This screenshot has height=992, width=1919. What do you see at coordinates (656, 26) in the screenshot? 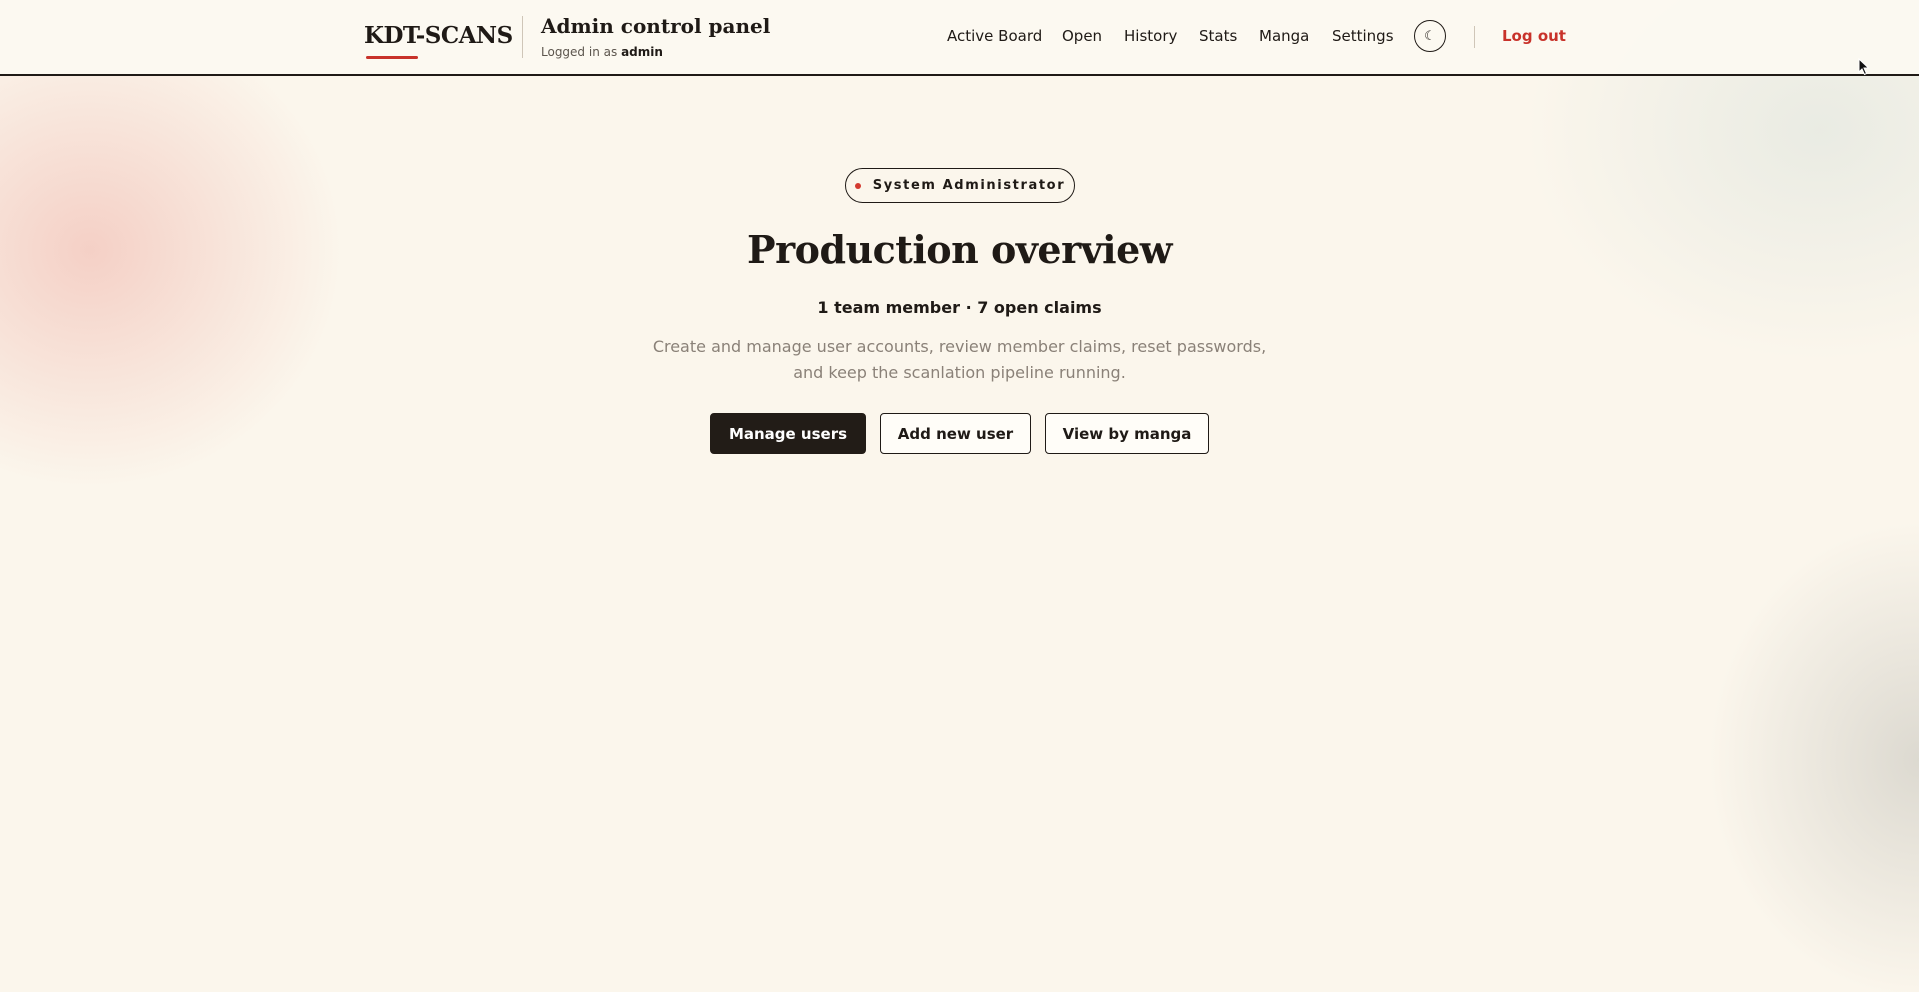
I see `panel-title: Admin control panel` at bounding box center [656, 26].